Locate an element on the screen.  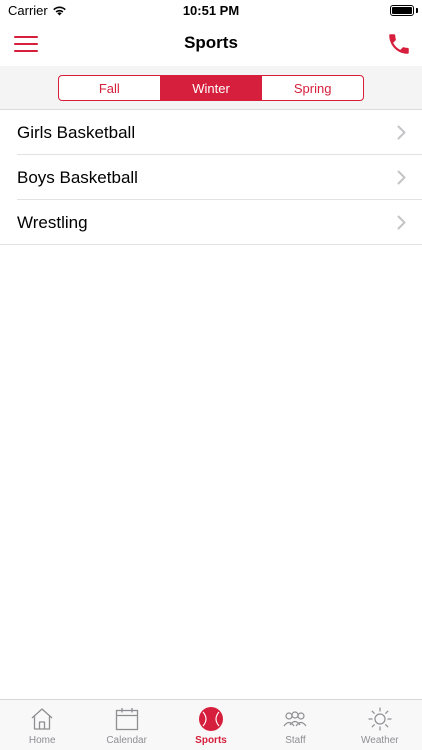
tab-sports: Sports is located at coordinates (211, 725).